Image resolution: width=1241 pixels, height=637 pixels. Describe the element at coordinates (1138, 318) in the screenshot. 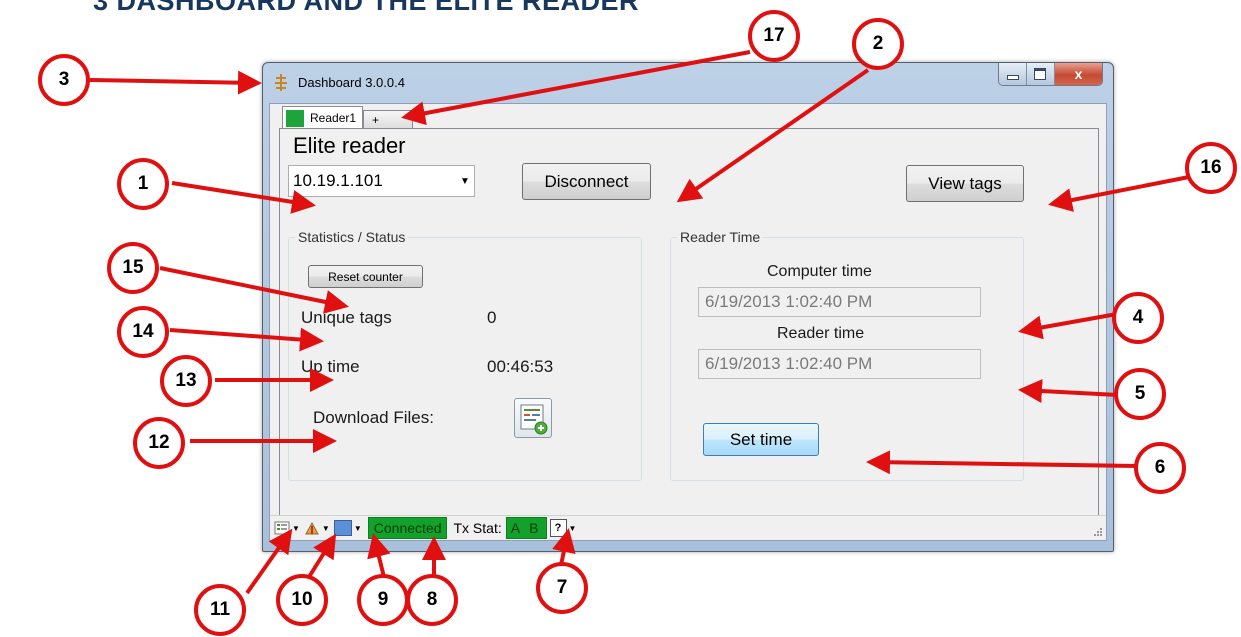

I see `callout-4: 4` at that location.